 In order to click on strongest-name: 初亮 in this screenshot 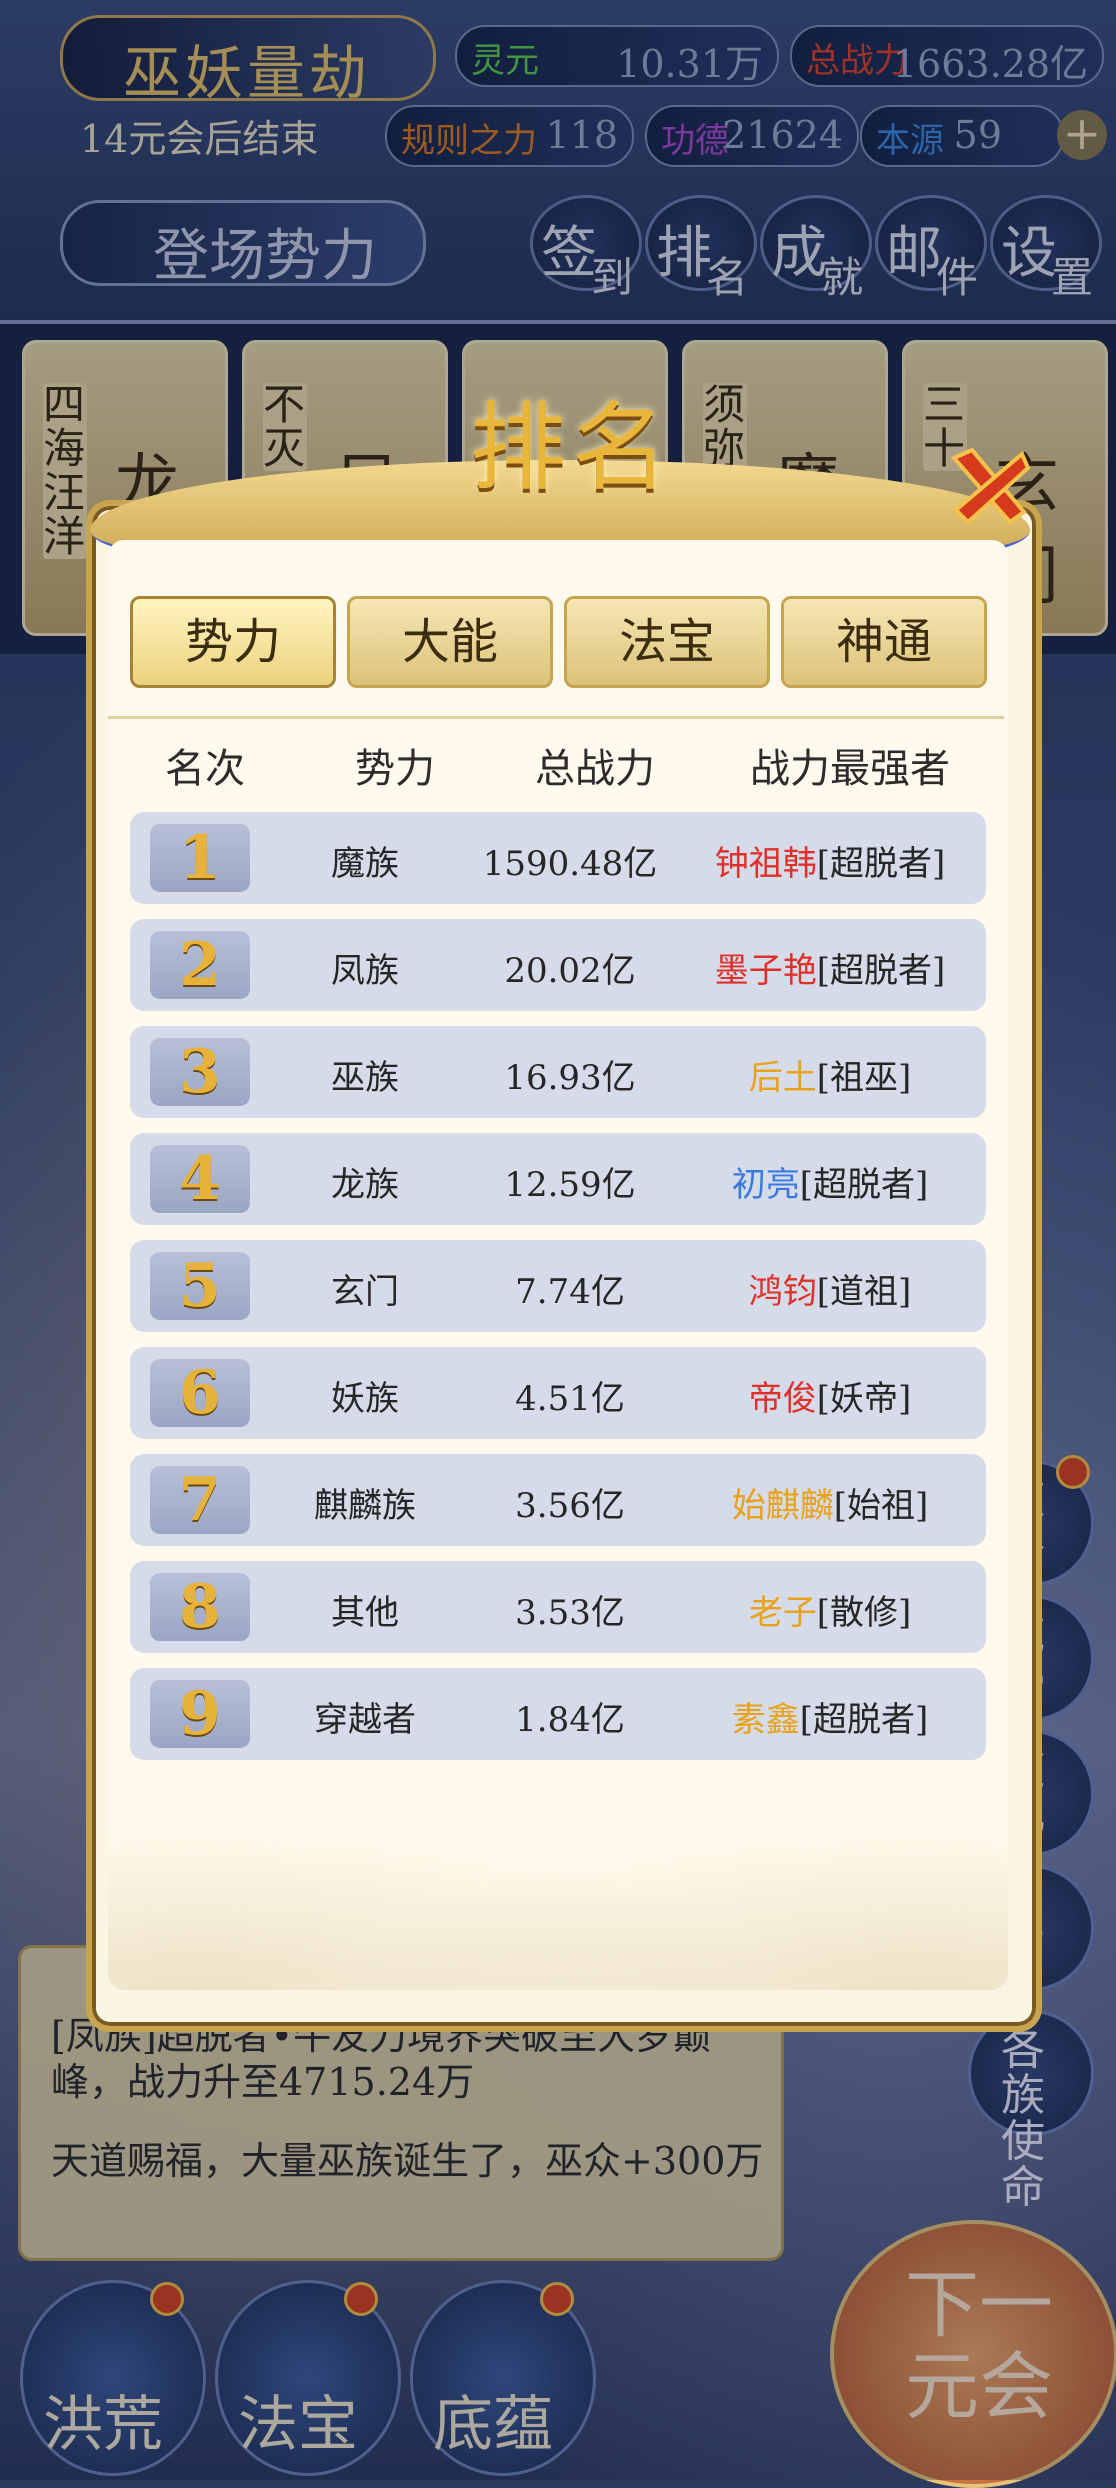, I will do `click(765, 1185)`.